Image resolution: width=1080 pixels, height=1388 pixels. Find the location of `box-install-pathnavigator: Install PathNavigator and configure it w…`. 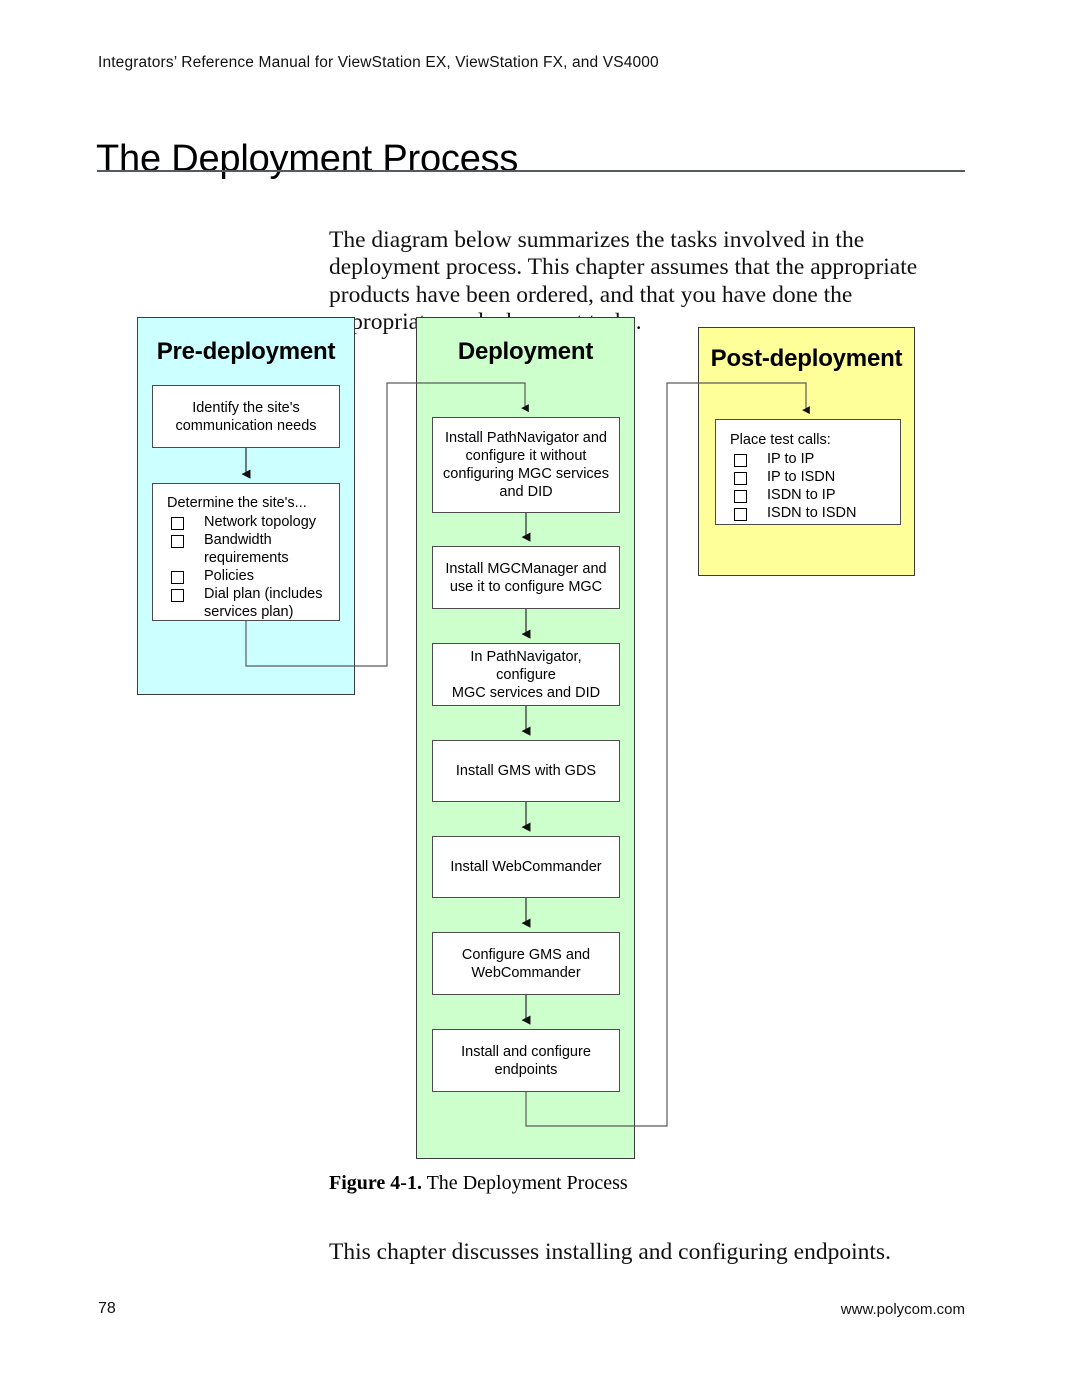

box-install-pathnavigator: Install PathNavigator and configure it w… is located at coordinates (526, 465).